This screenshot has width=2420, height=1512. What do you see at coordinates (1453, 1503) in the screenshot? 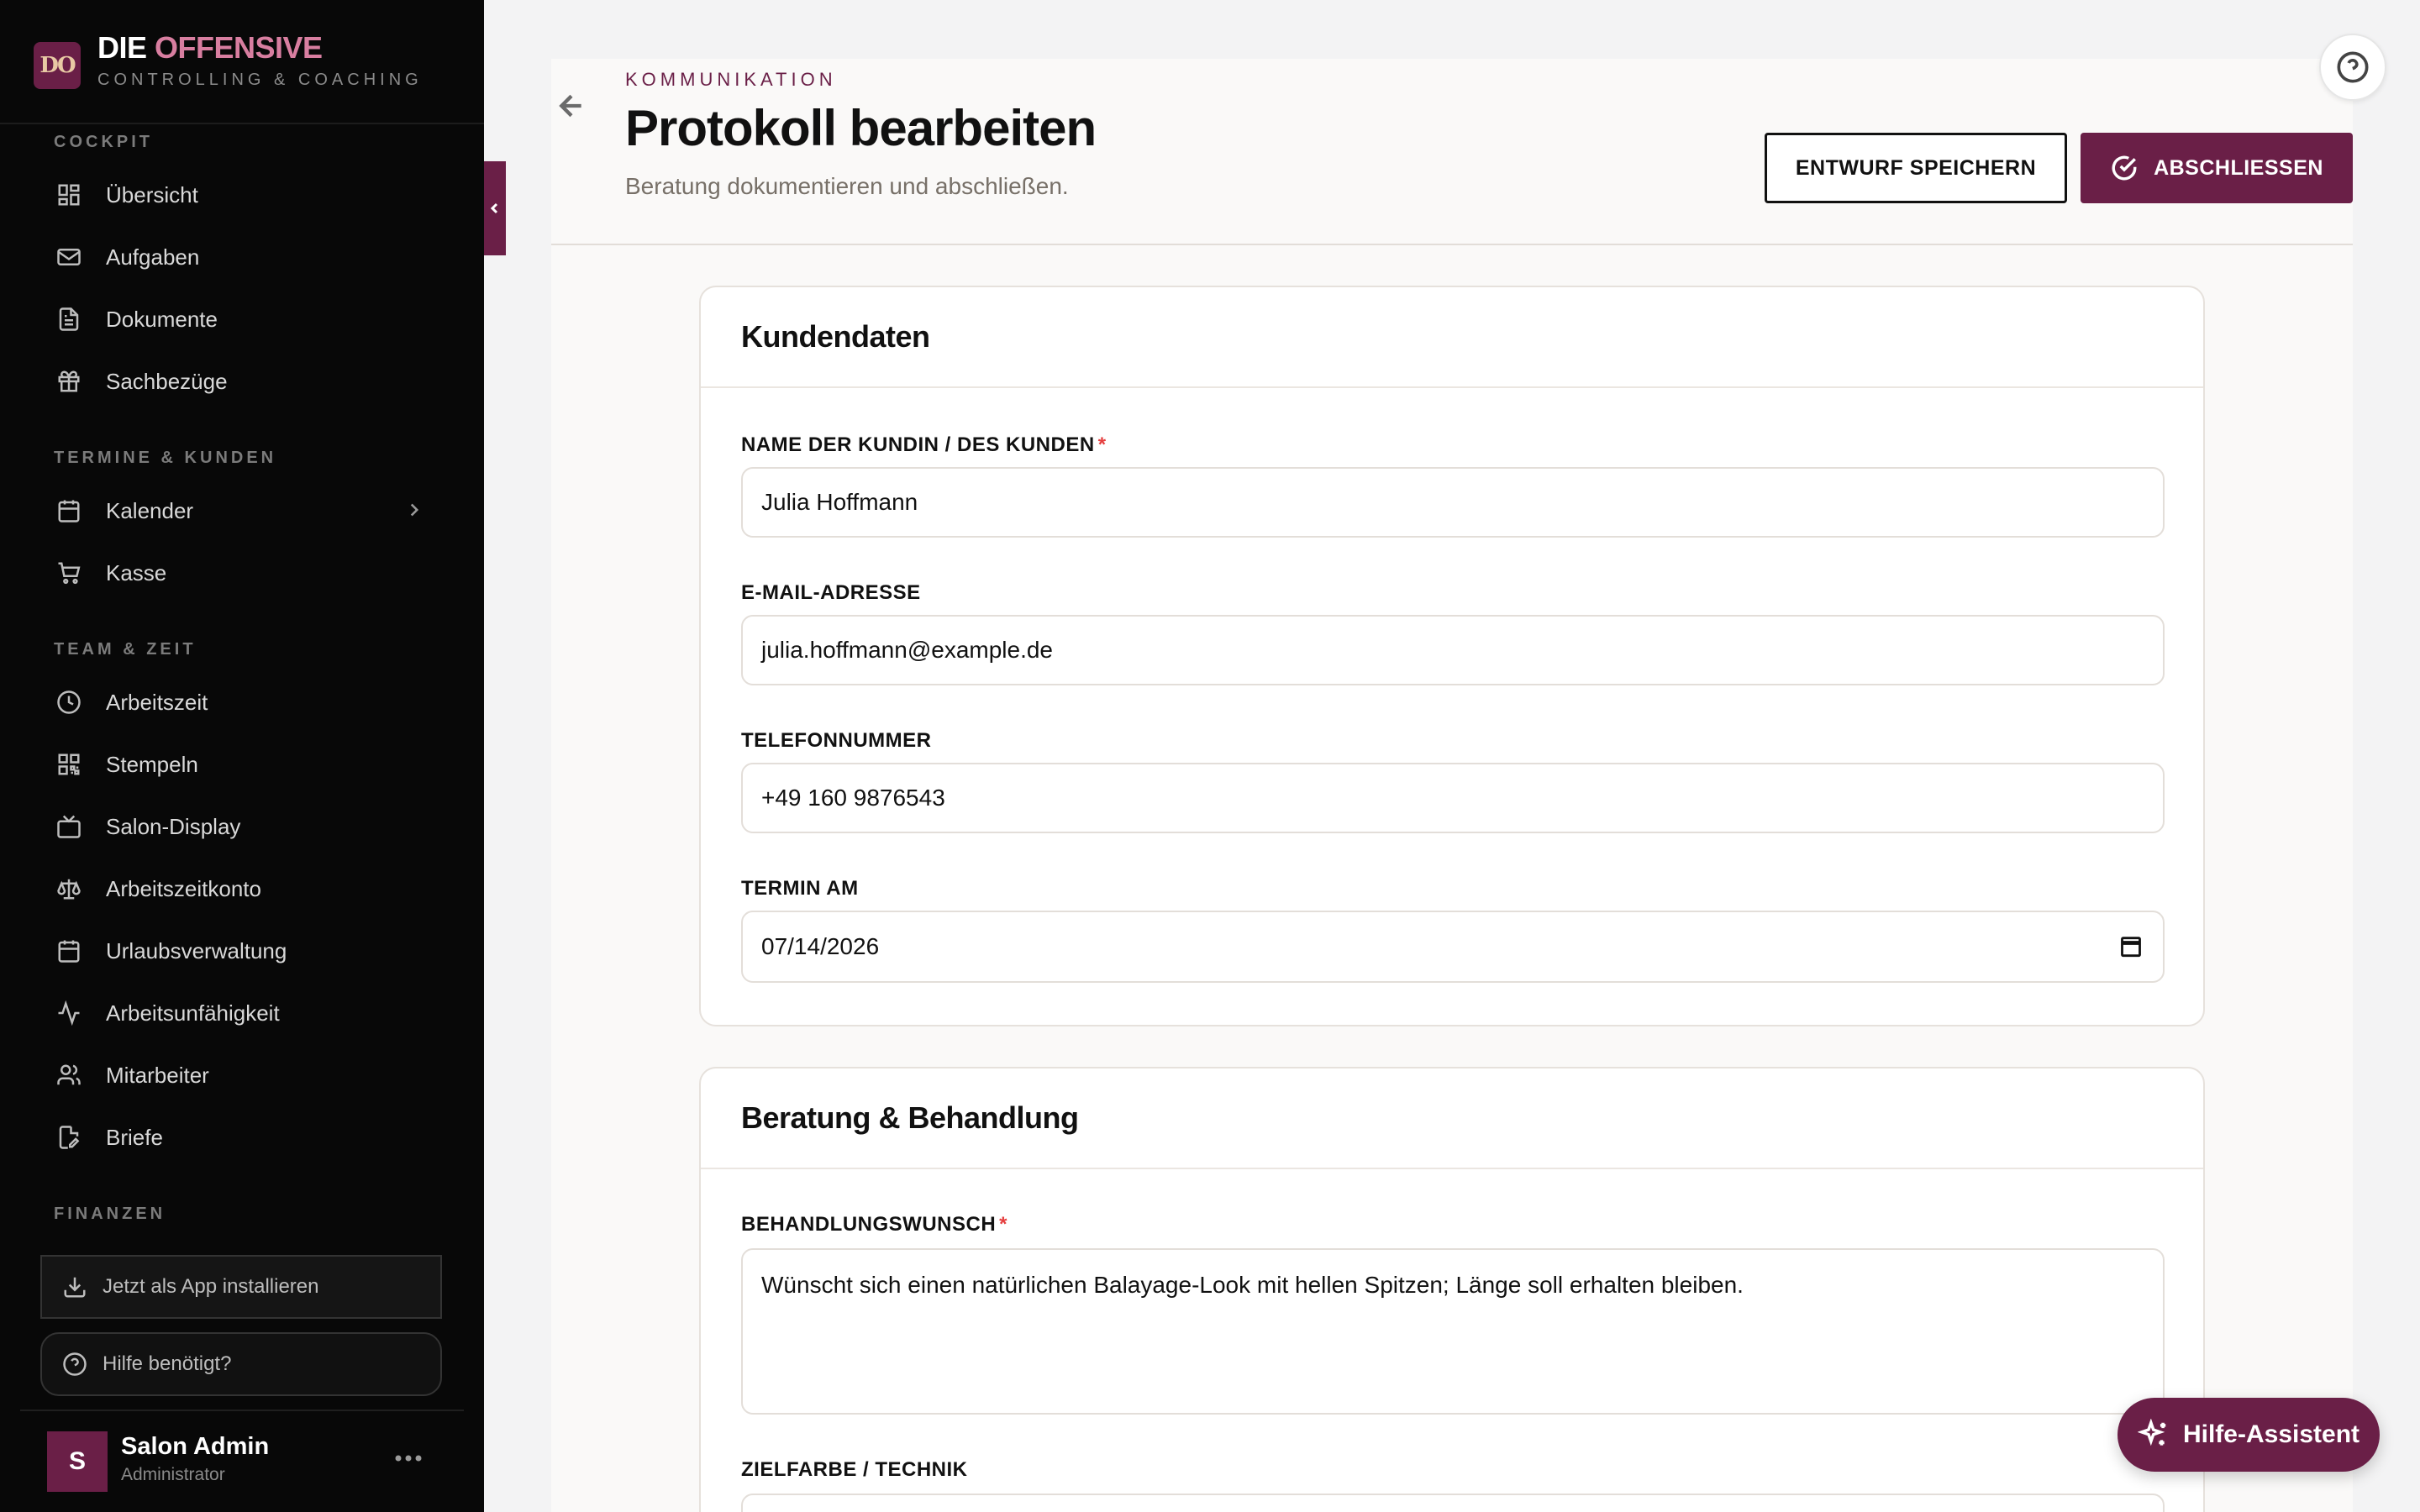
I see `target-color-input` at bounding box center [1453, 1503].